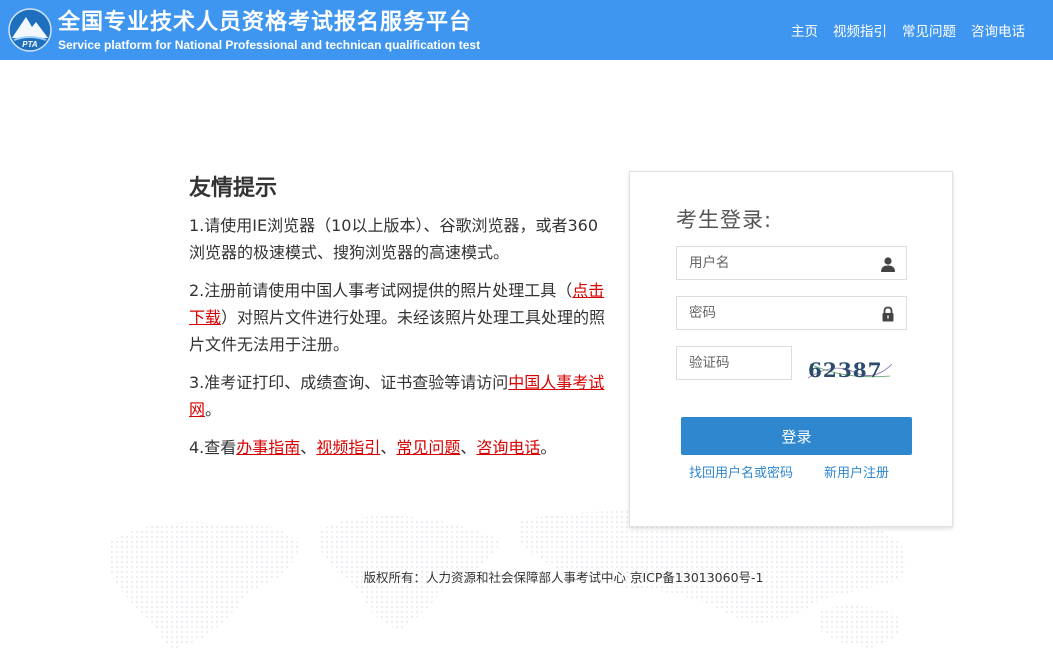 The height and width of the screenshot is (650, 1053). Describe the element at coordinates (845, 370) in the screenshot. I see `captcha-code: 62387` at that location.